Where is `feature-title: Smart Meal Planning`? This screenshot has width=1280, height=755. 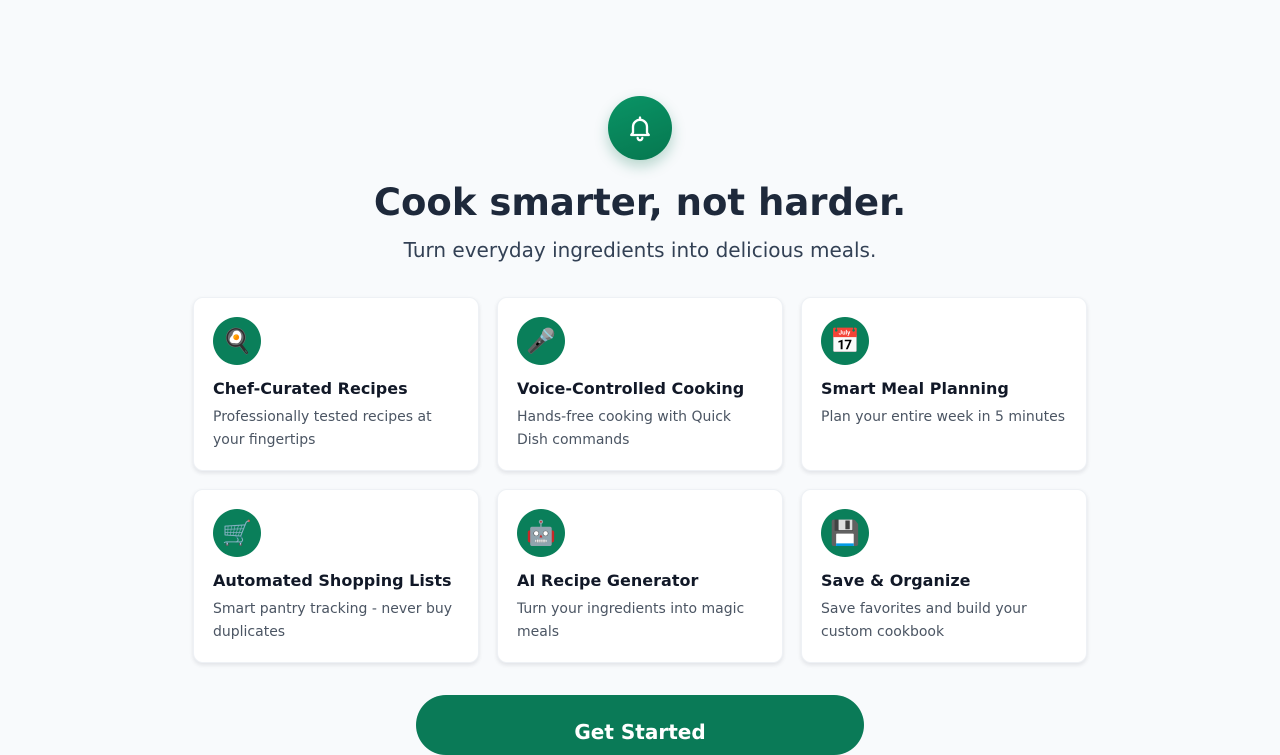 feature-title: Smart Meal Planning is located at coordinates (915, 388).